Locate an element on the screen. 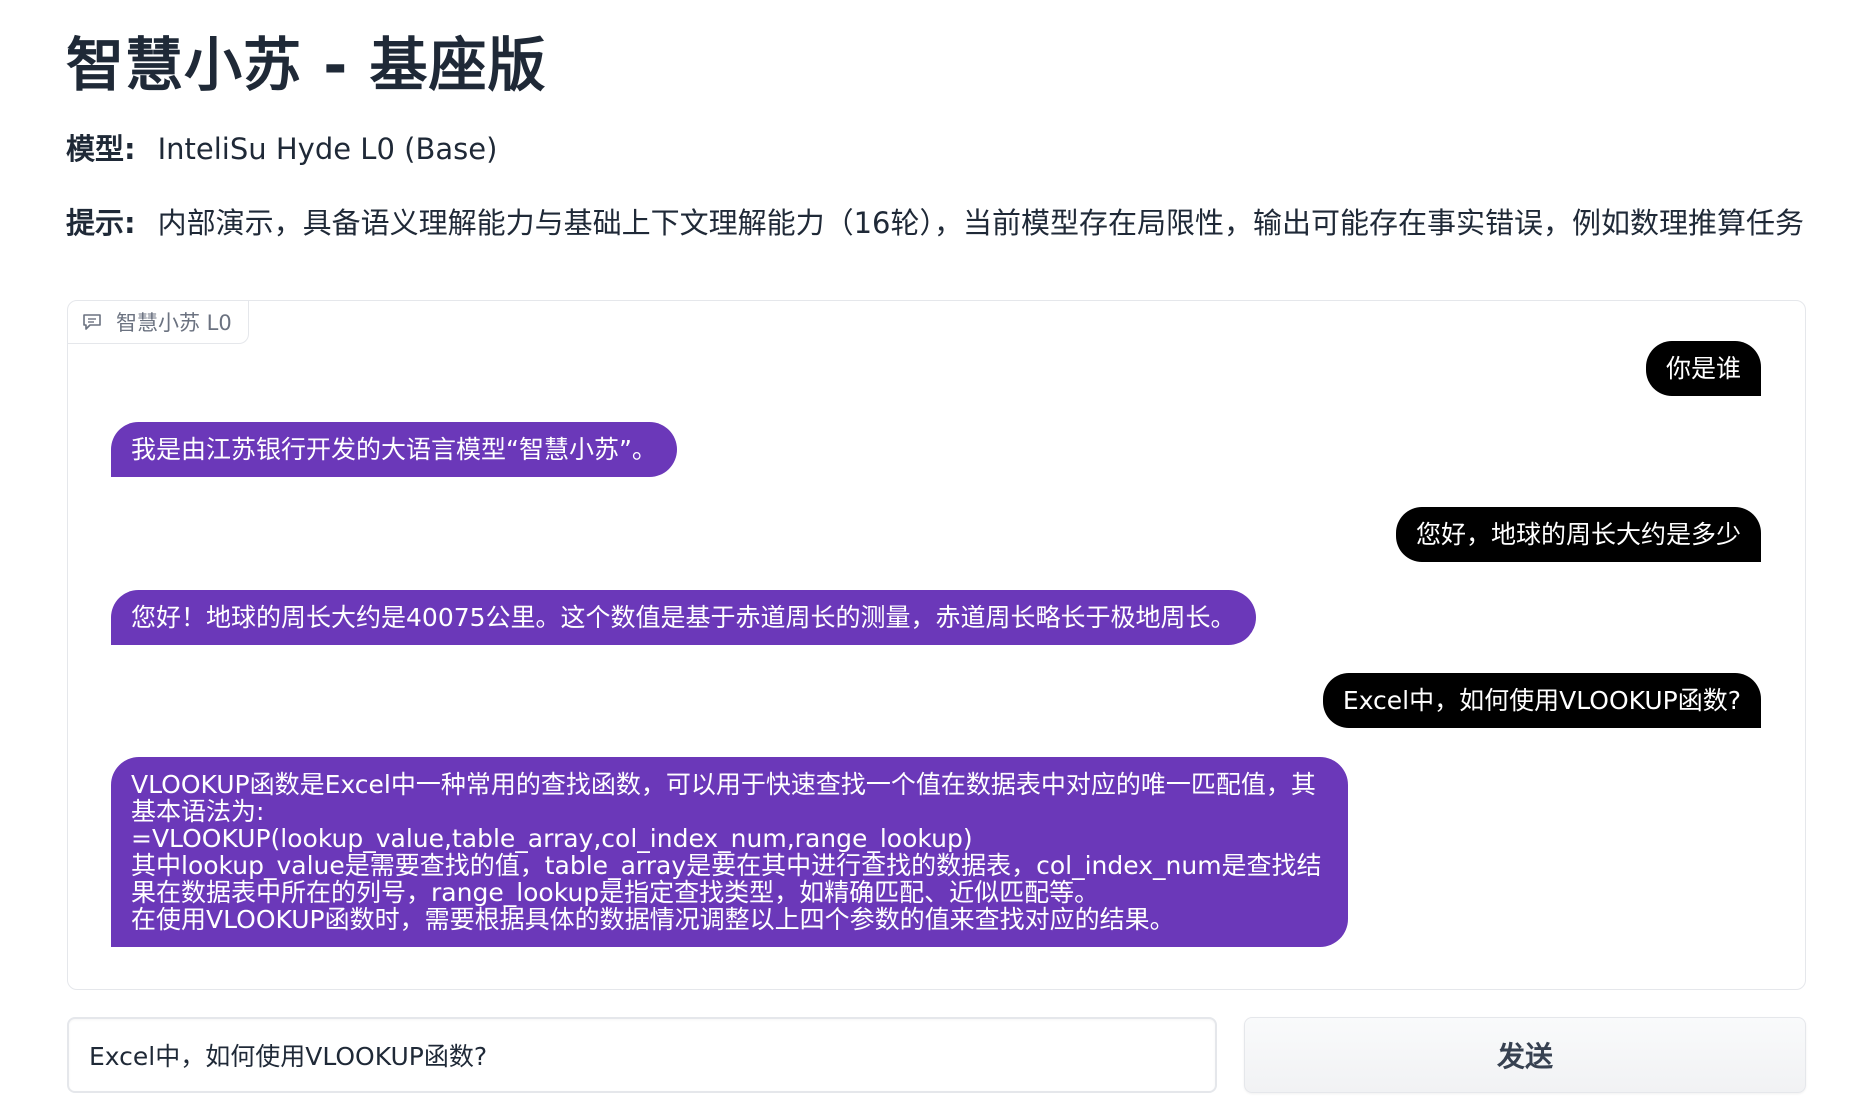  user-message: Excel中，如何使用VLOOKUP函数? is located at coordinates (1541, 700).